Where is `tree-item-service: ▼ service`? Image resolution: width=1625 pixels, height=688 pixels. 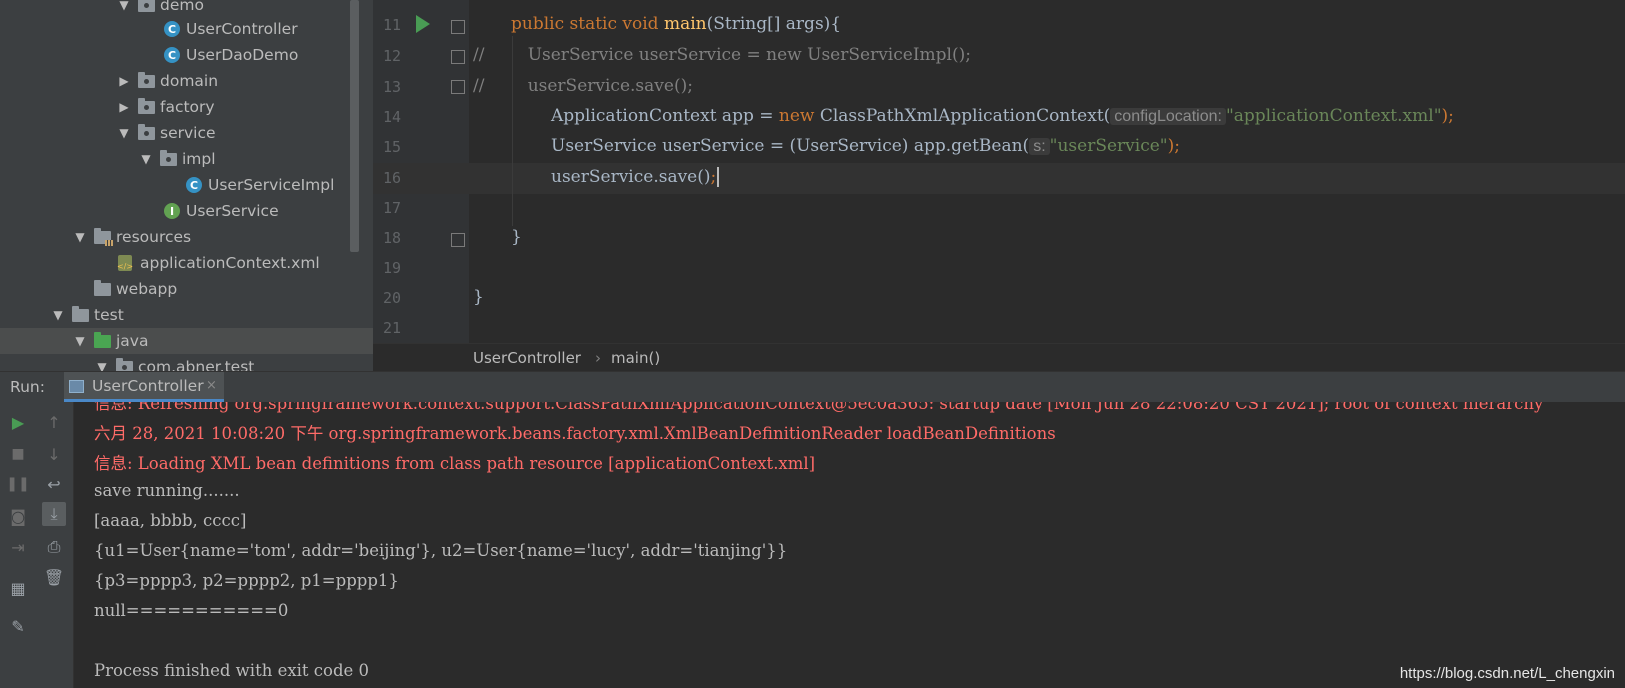
tree-item-service: ▼ service is located at coordinates (186, 133).